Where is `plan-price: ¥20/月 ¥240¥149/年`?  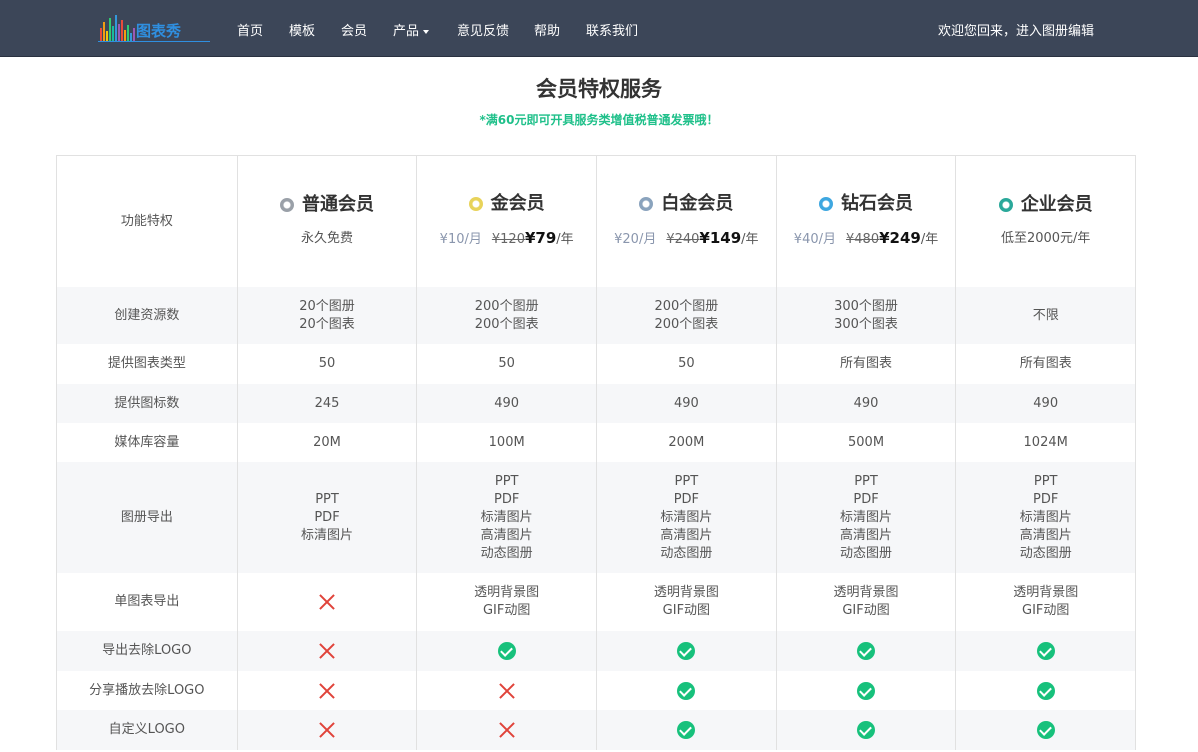 plan-price: ¥20/月 ¥240¥149/年 is located at coordinates (686, 239).